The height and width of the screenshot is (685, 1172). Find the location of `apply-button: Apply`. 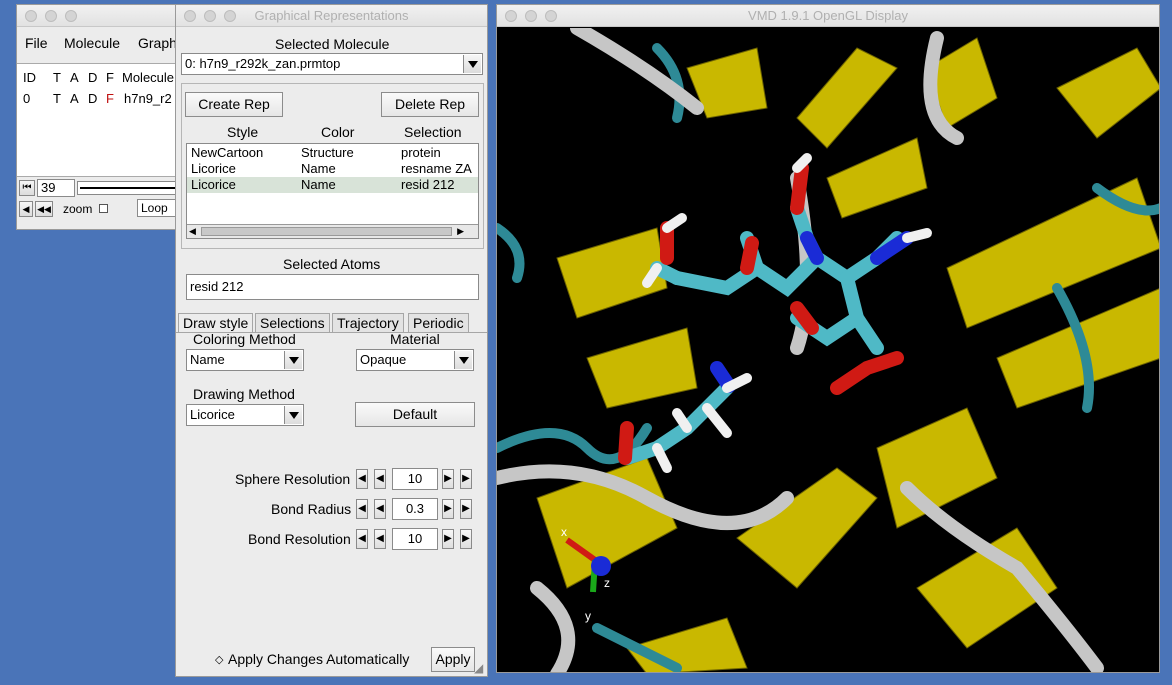

apply-button: Apply is located at coordinates (453, 659).